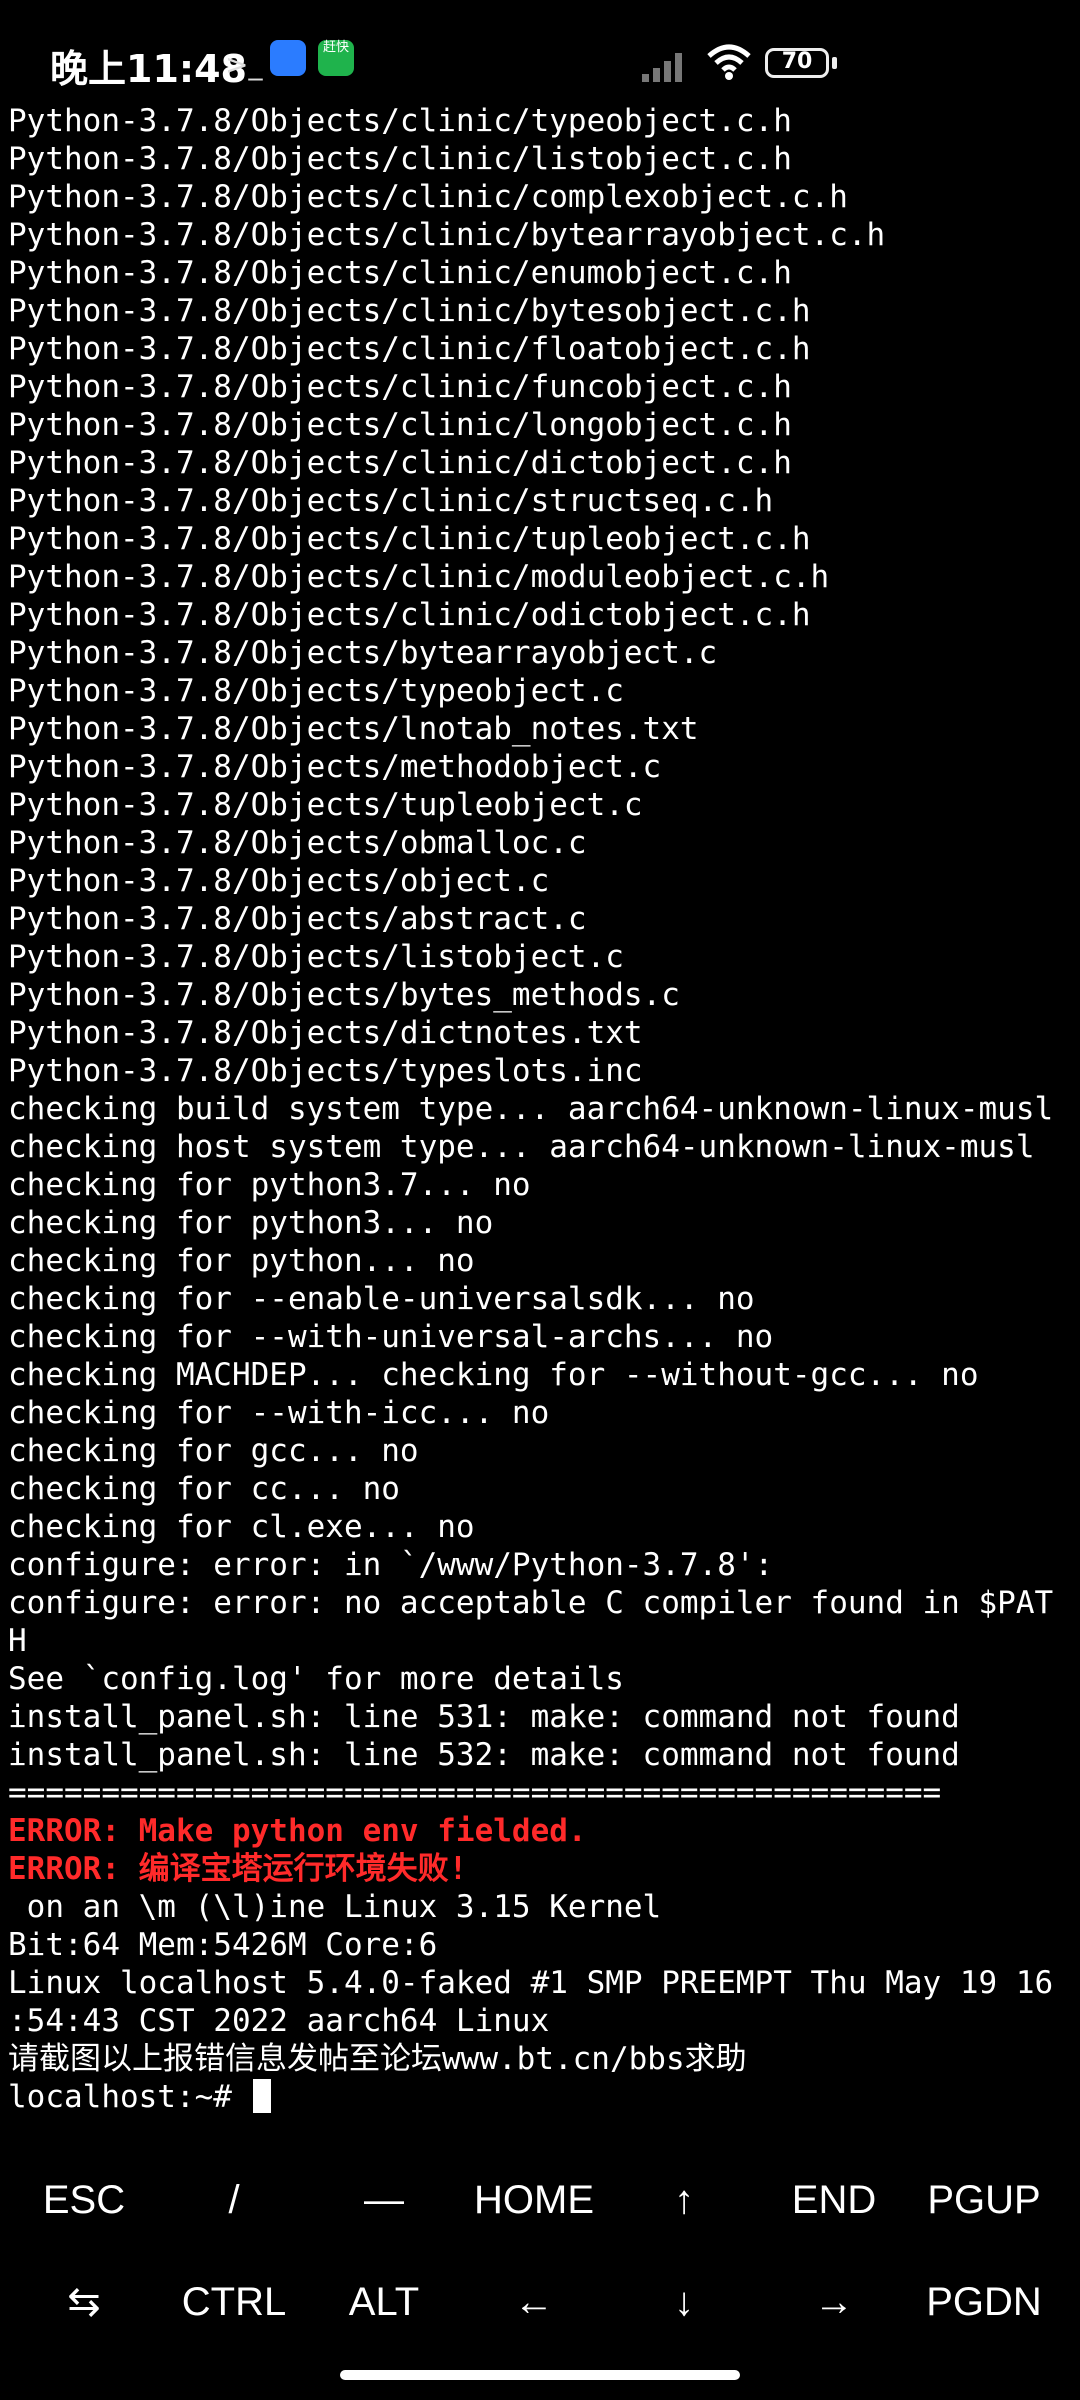 The width and height of the screenshot is (1080, 2400). What do you see at coordinates (129, 2097) in the screenshot?
I see `shell-prompt: localhost:~#` at bounding box center [129, 2097].